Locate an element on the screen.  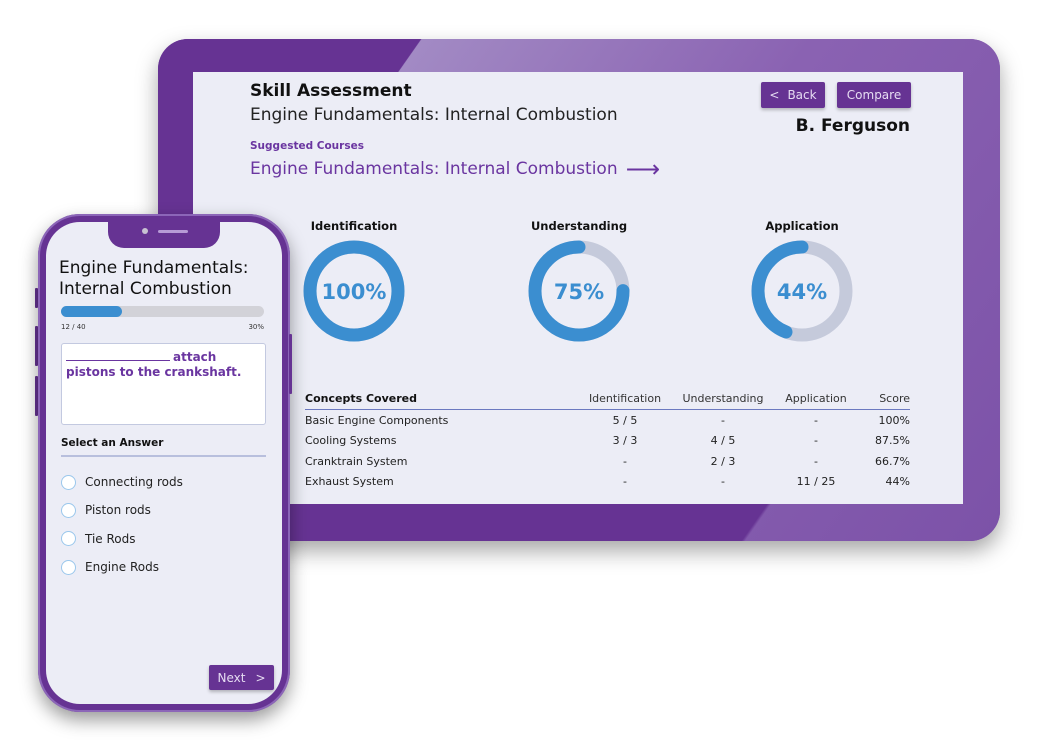
answer-option-label: Piston rods is located at coordinates (118, 510).